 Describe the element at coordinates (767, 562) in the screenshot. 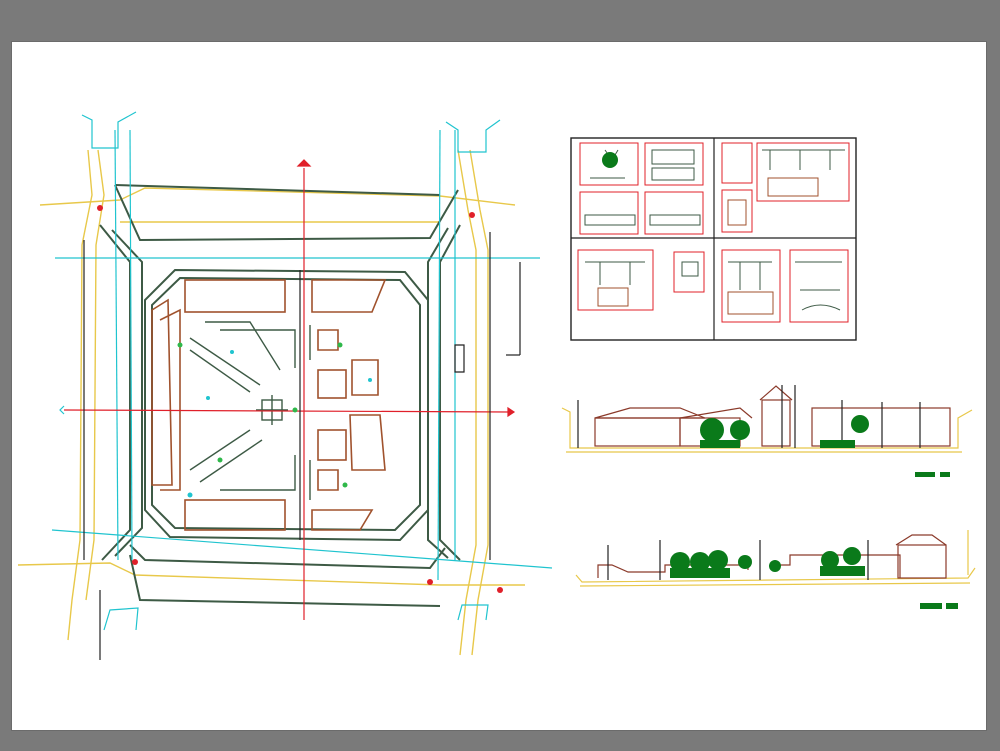

I see `elevation-2-trees` at that location.